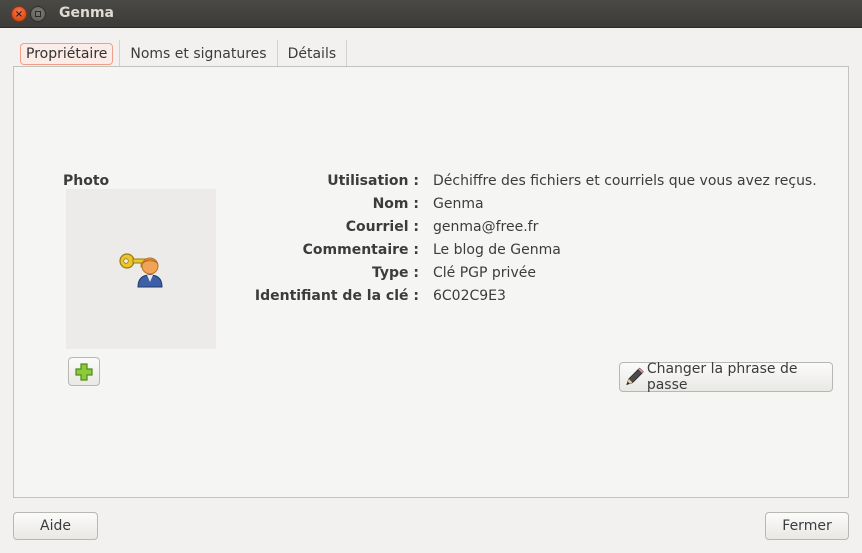 The height and width of the screenshot is (553, 862). What do you see at coordinates (86, 181) in the screenshot?
I see `photo-label: Photo` at bounding box center [86, 181].